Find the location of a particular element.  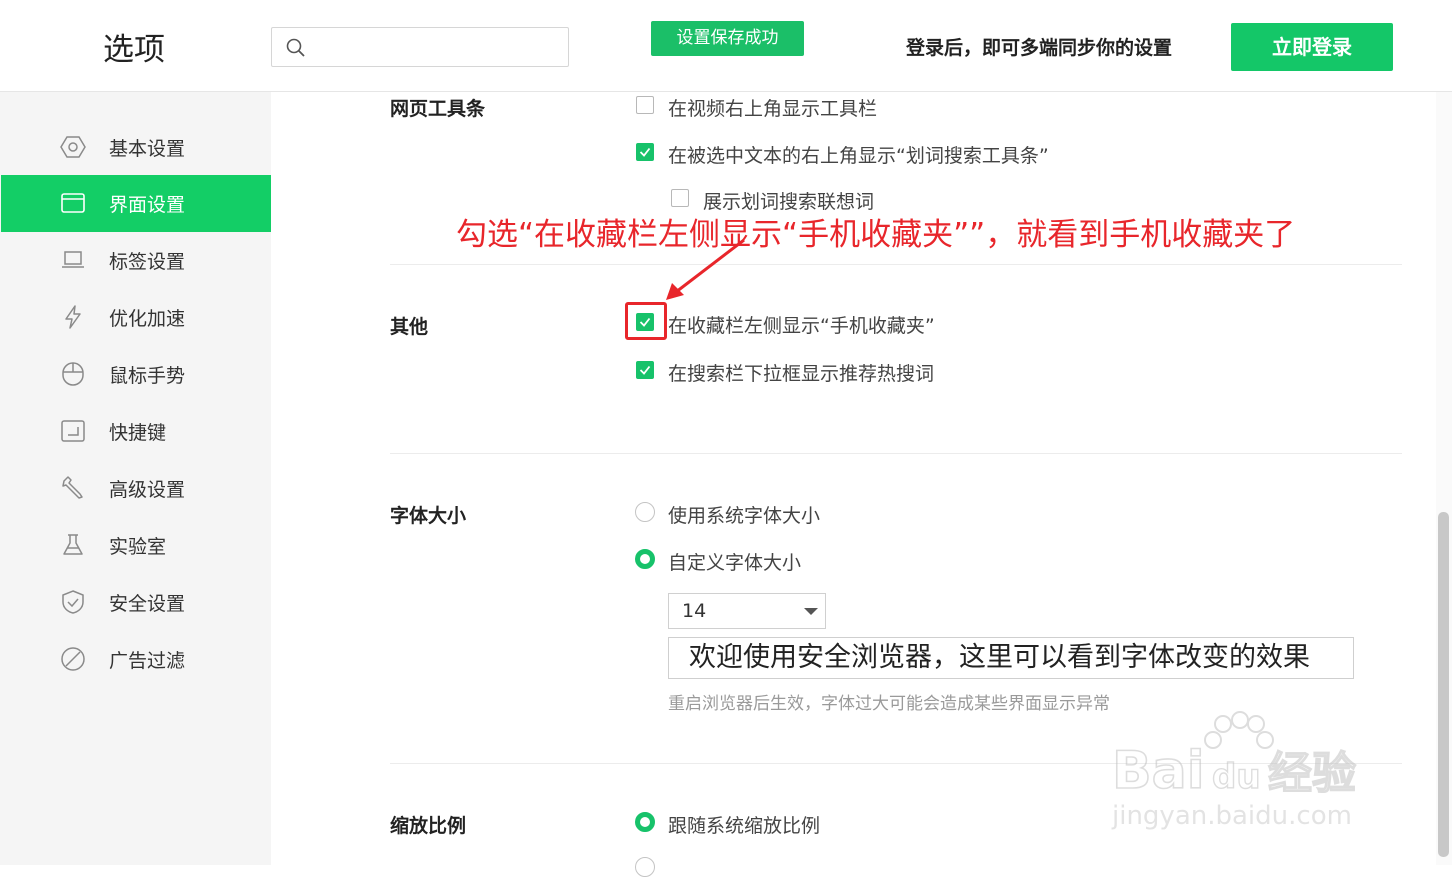

option-label: 在搜索栏下拉框显示推荐热搜词 is located at coordinates (801, 374).